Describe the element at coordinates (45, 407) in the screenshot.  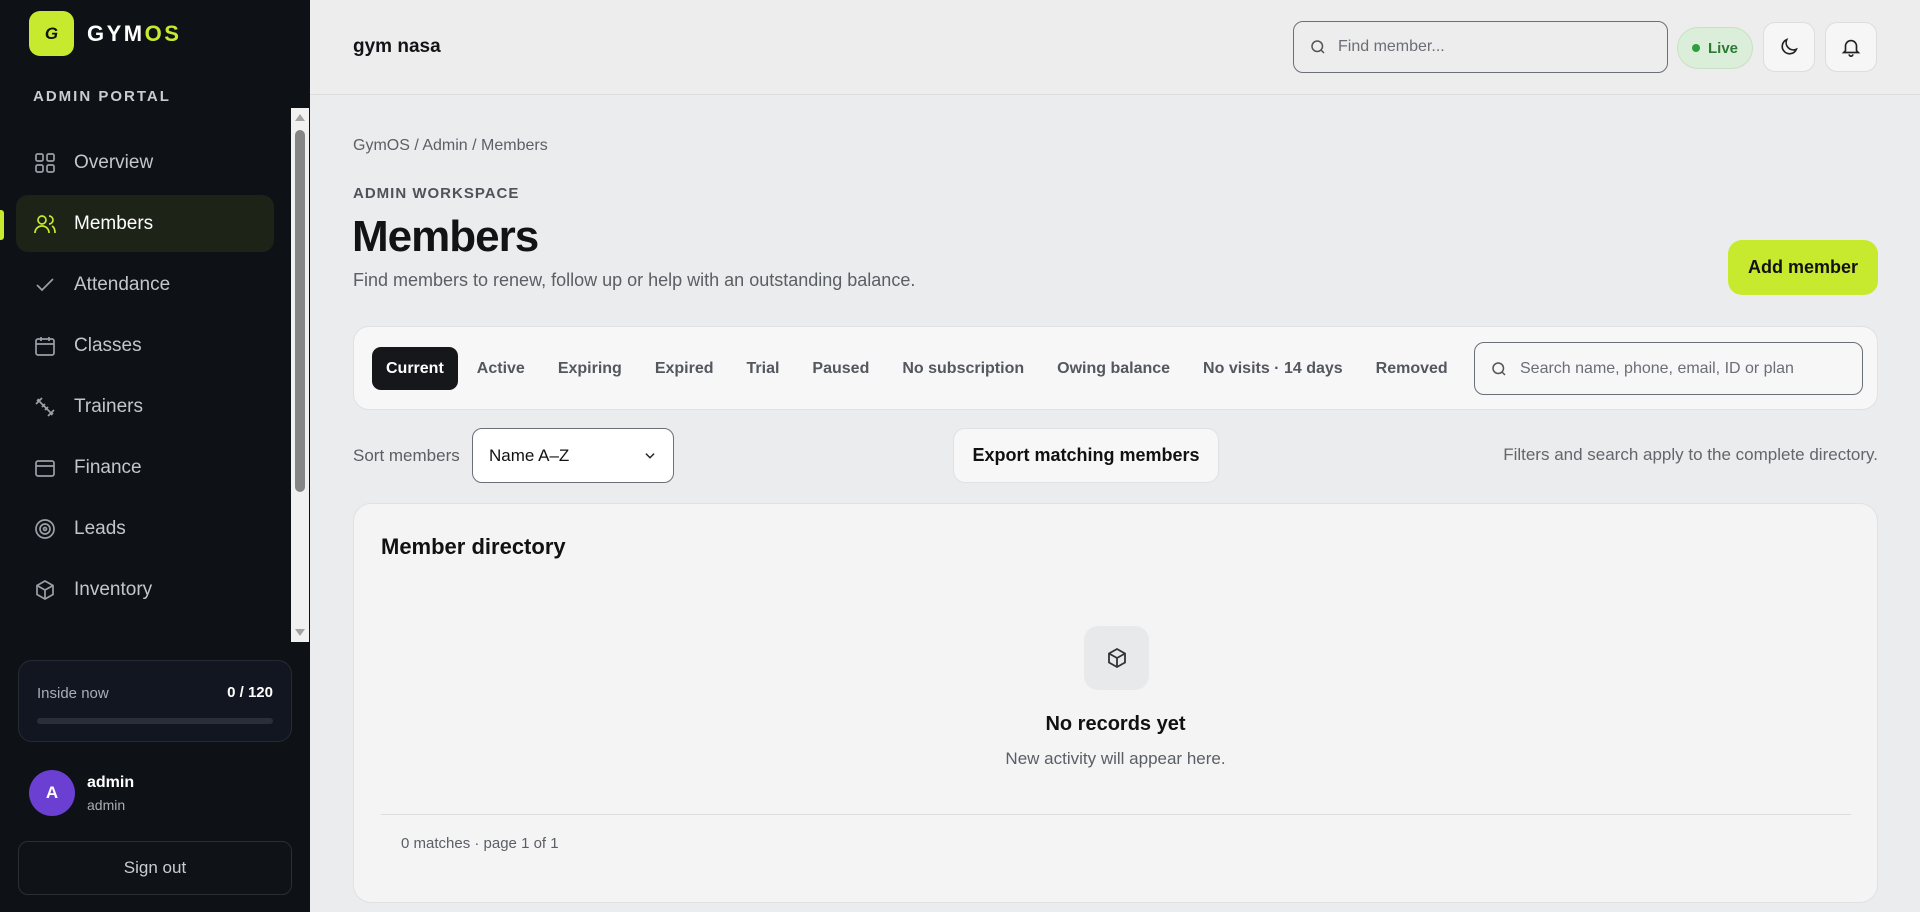
I see `dumbbell-icon` at that location.